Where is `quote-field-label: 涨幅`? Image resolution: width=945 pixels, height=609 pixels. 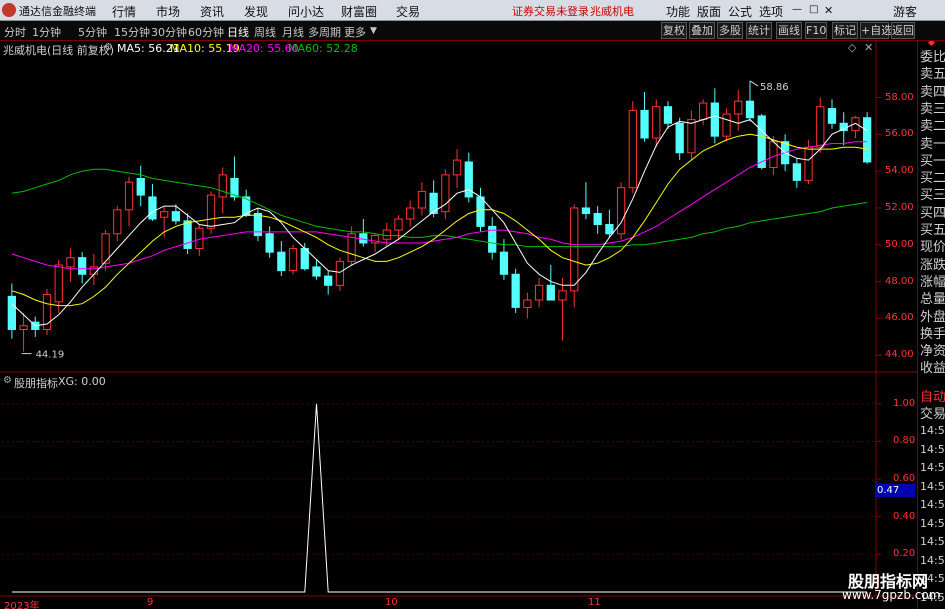 quote-field-label: 涨幅 is located at coordinates (932, 282).